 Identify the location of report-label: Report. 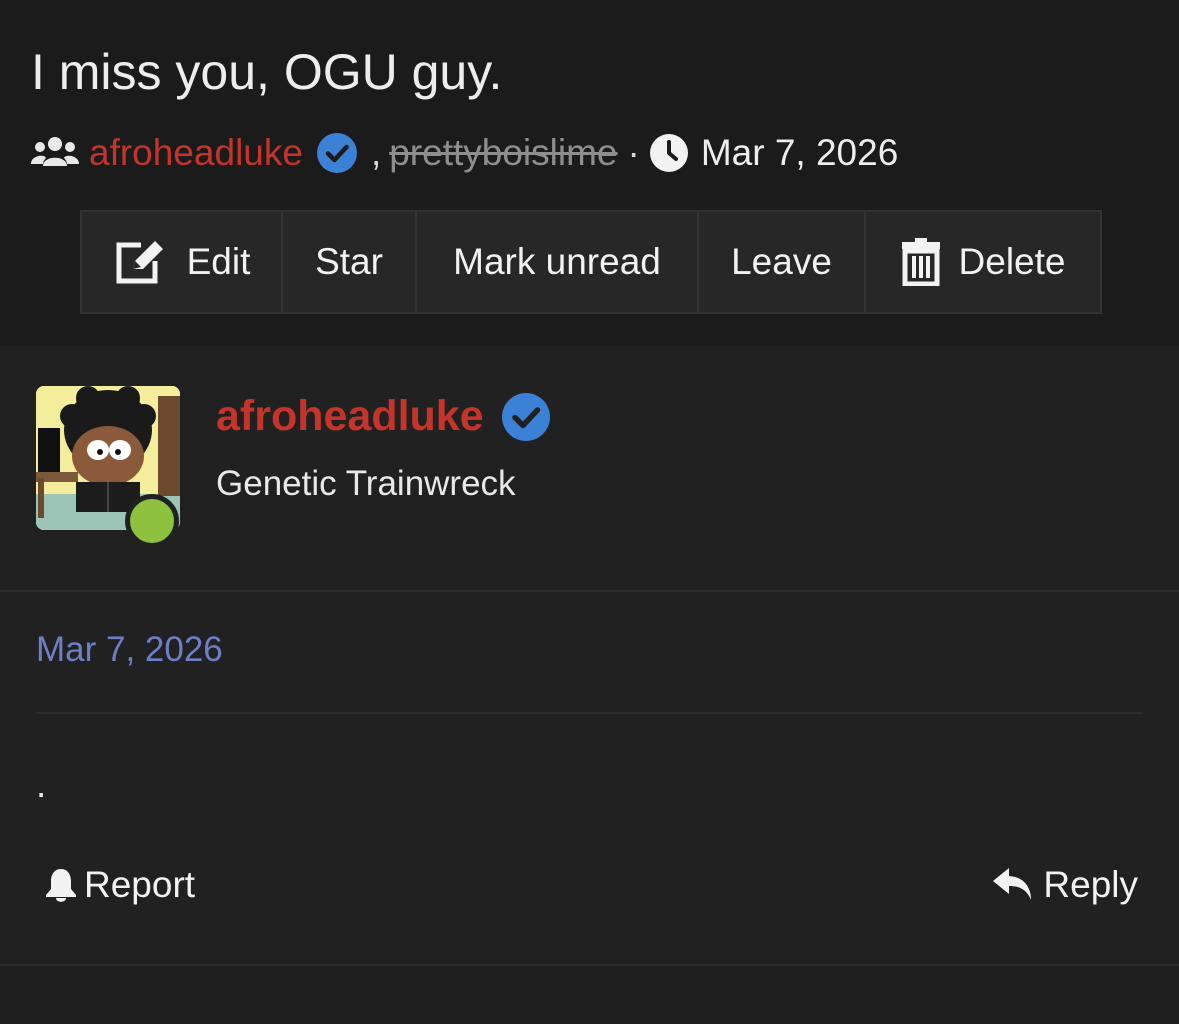
(140, 884).